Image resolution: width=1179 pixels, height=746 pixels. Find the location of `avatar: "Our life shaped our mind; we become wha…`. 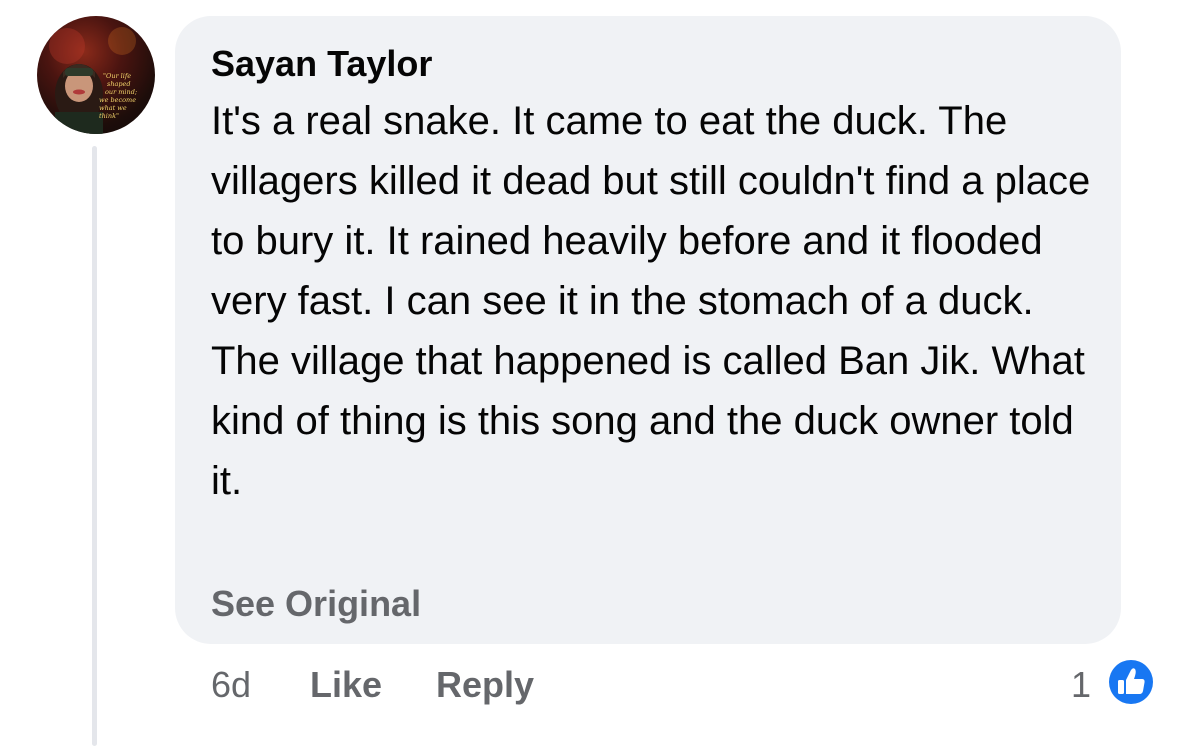

avatar: "Our life shaped our mind; we become wha… is located at coordinates (96, 75).